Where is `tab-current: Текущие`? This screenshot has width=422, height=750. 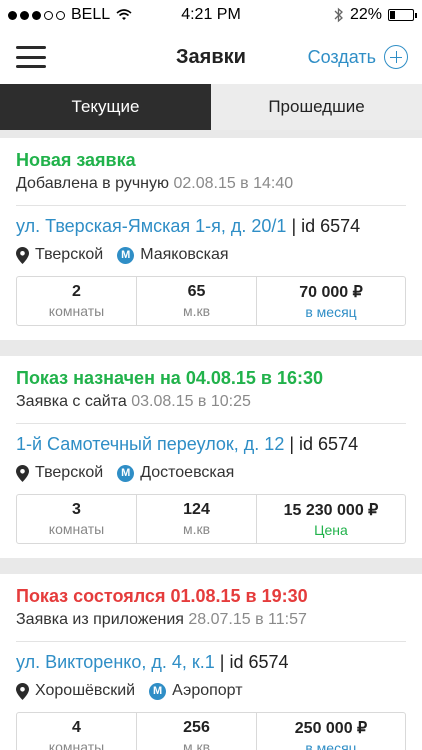
tab-current: Текущие is located at coordinates (105, 107).